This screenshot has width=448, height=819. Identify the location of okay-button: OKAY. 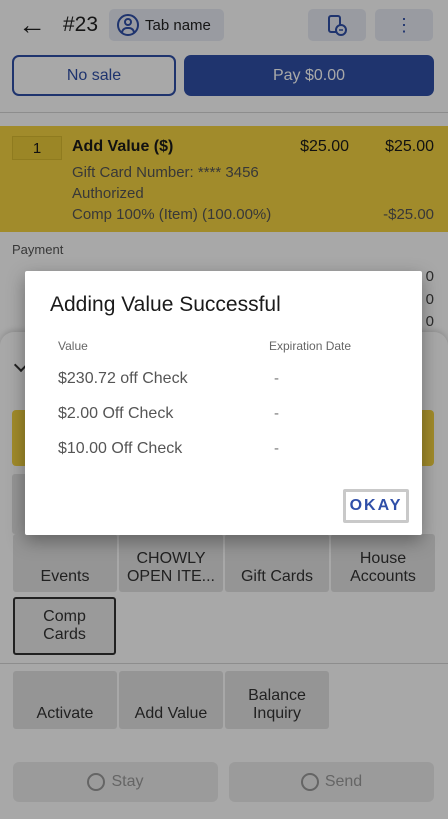
(376, 506).